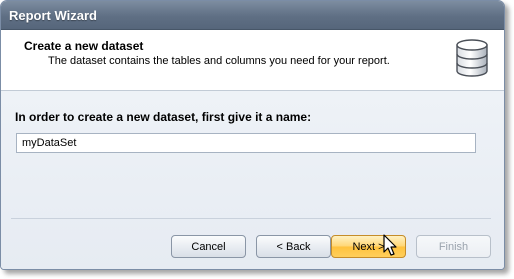  Describe the element at coordinates (390, 245) in the screenshot. I see `mouse-cursor-icon` at that location.